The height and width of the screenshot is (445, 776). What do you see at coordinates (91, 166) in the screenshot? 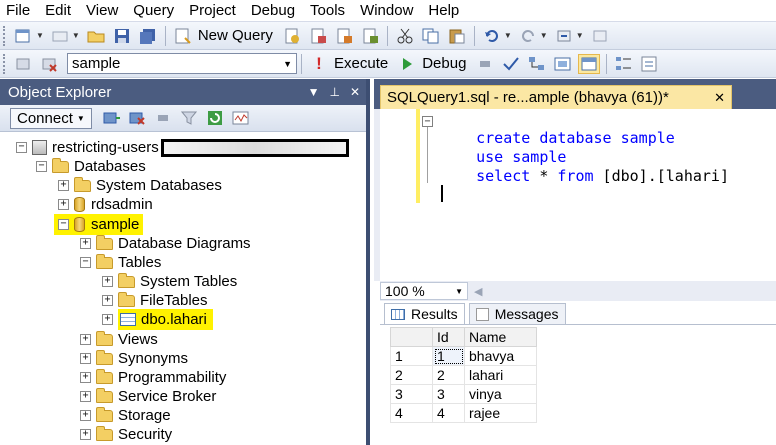
I see `tree-node-databases: − Databases` at bounding box center [91, 166].